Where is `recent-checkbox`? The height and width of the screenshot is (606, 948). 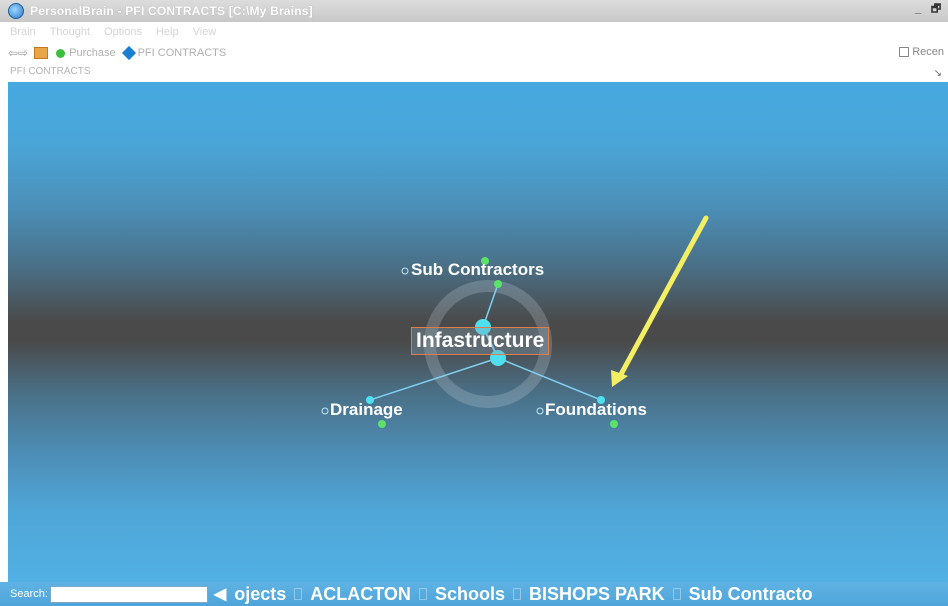
recent-checkbox is located at coordinates (904, 52).